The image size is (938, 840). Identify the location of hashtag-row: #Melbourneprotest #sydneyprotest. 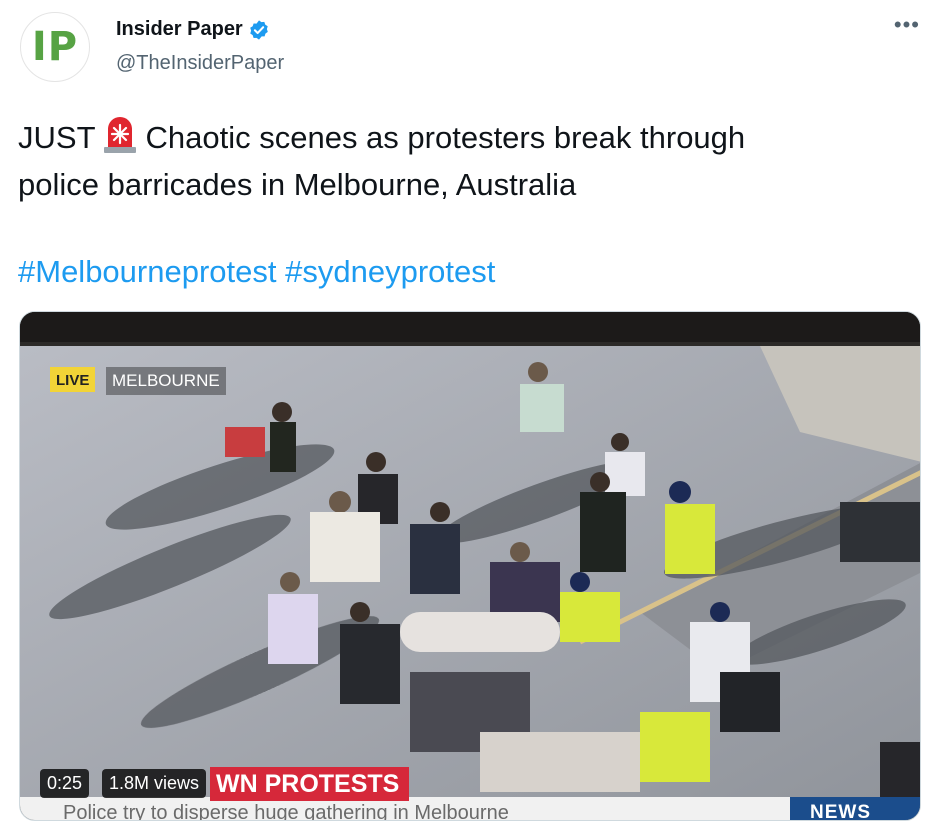
(256, 271).